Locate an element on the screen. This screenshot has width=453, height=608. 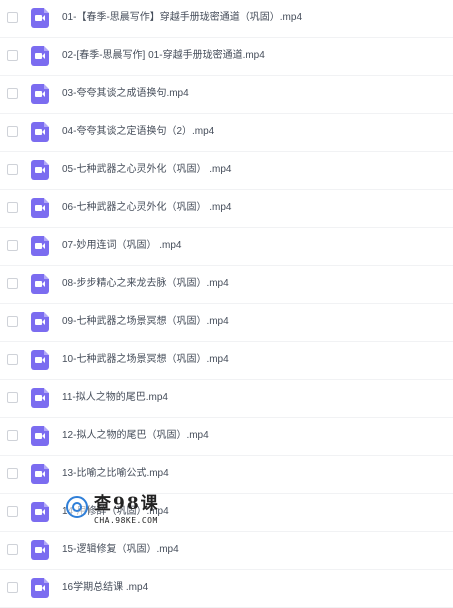
file-row: 05-七种武器之心灵外化（巩固） .mp4 is located at coordinates (226, 171).